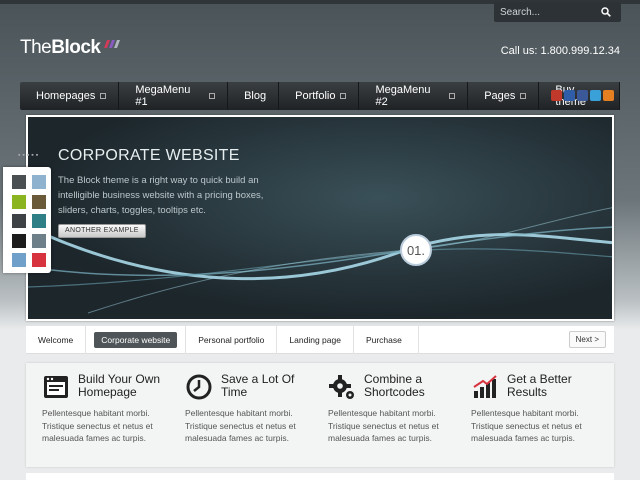 The width and height of the screenshot is (640, 480). Describe the element at coordinates (414, 386) in the screenshot. I see `feature-title: Combine a Shortcodes` at that location.